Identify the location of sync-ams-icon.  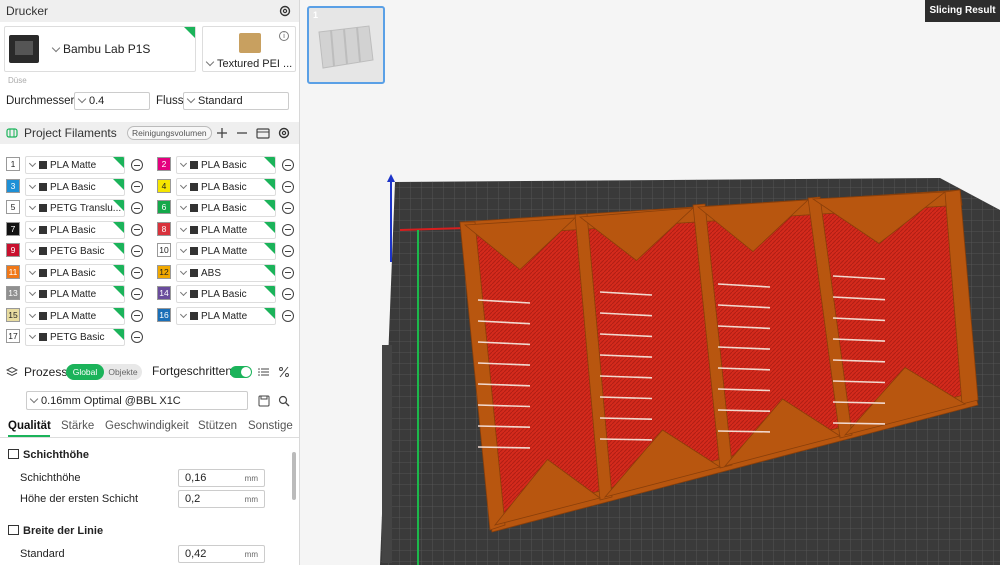
(263, 133).